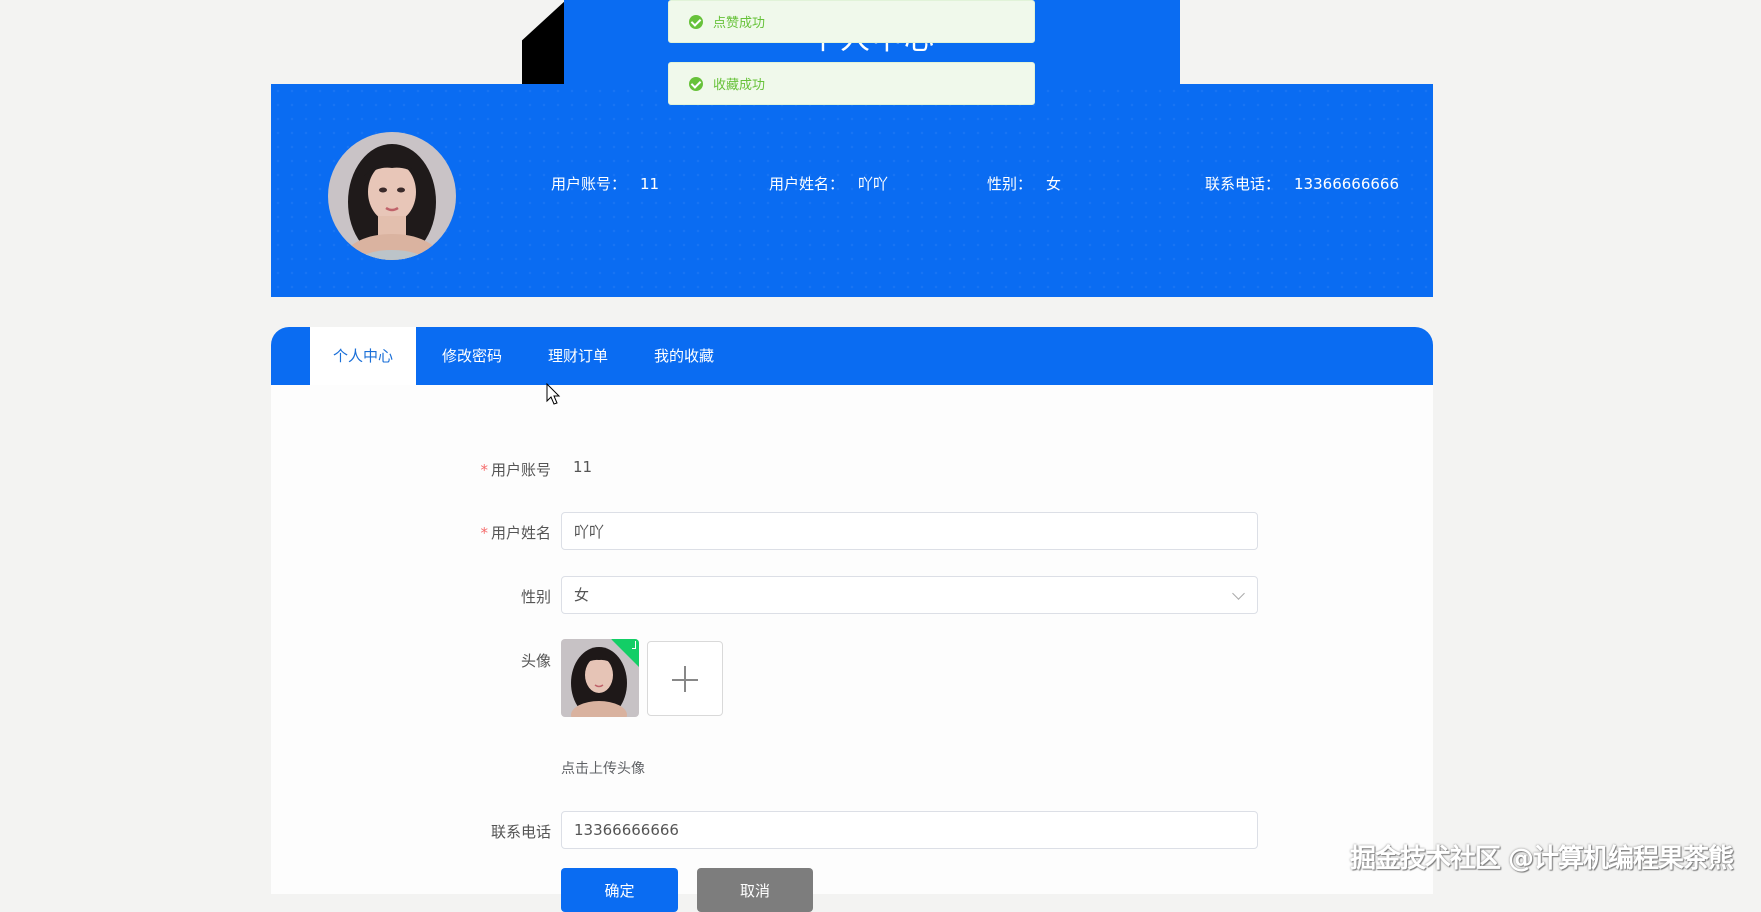 The width and height of the screenshot is (1761, 912). I want to click on info-gender-label: 性别：, so click(1010, 184).